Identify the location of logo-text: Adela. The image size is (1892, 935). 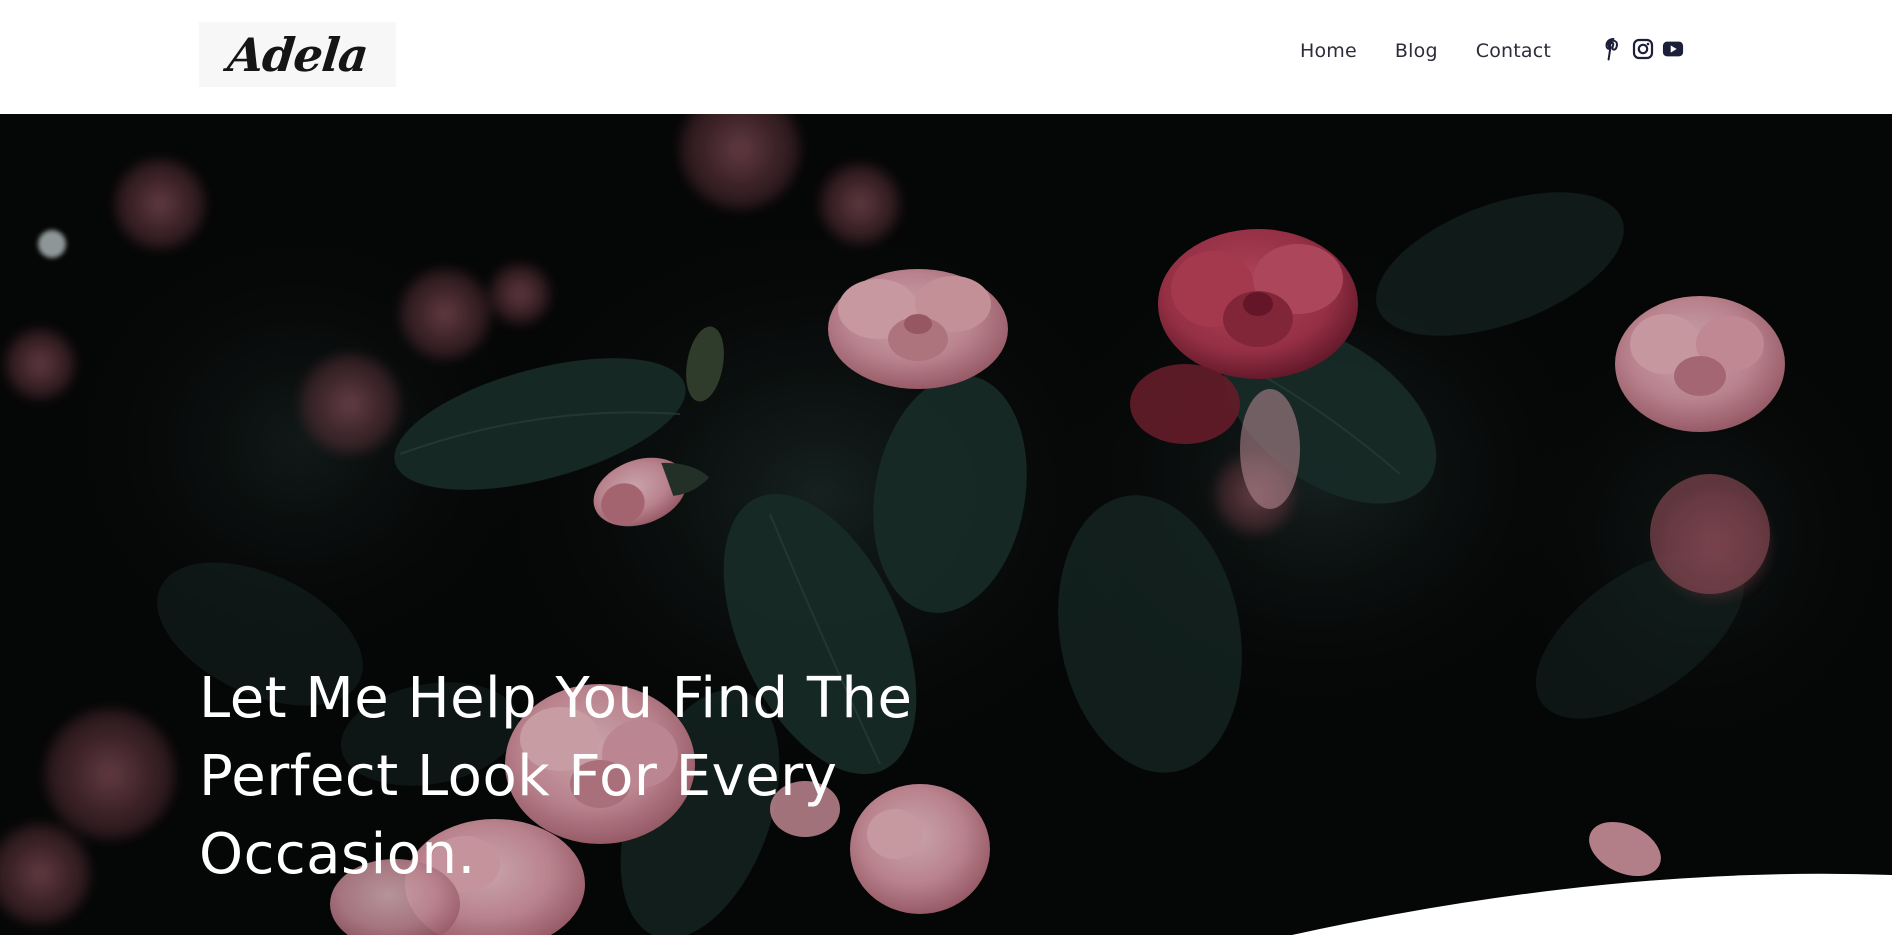
(297, 54).